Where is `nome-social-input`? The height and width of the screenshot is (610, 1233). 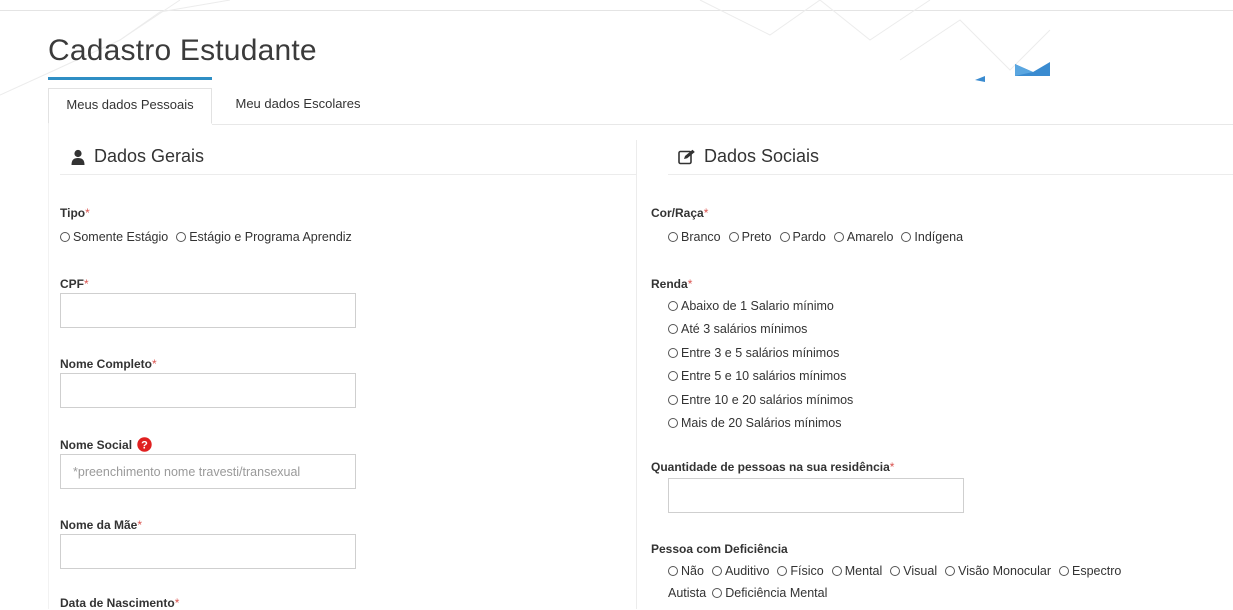 nome-social-input is located at coordinates (208, 471).